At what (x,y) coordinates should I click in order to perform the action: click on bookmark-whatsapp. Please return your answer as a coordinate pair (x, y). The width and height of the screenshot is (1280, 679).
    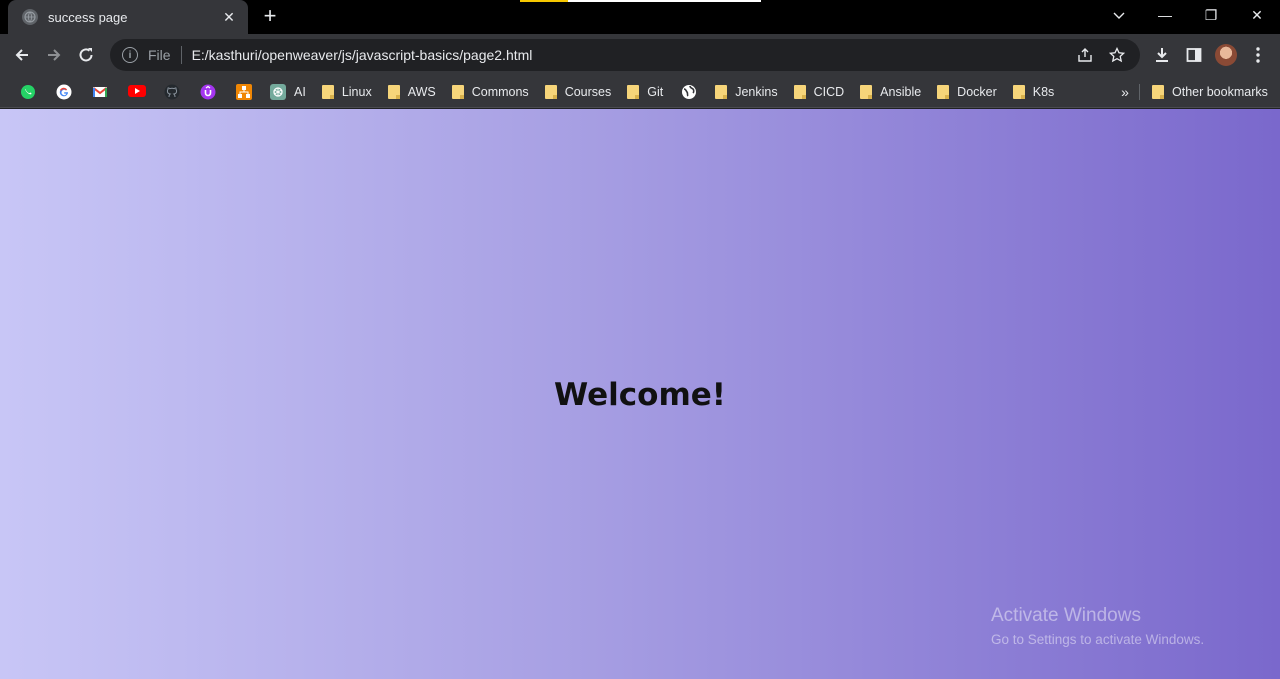
    Looking at the image, I should click on (28, 92).